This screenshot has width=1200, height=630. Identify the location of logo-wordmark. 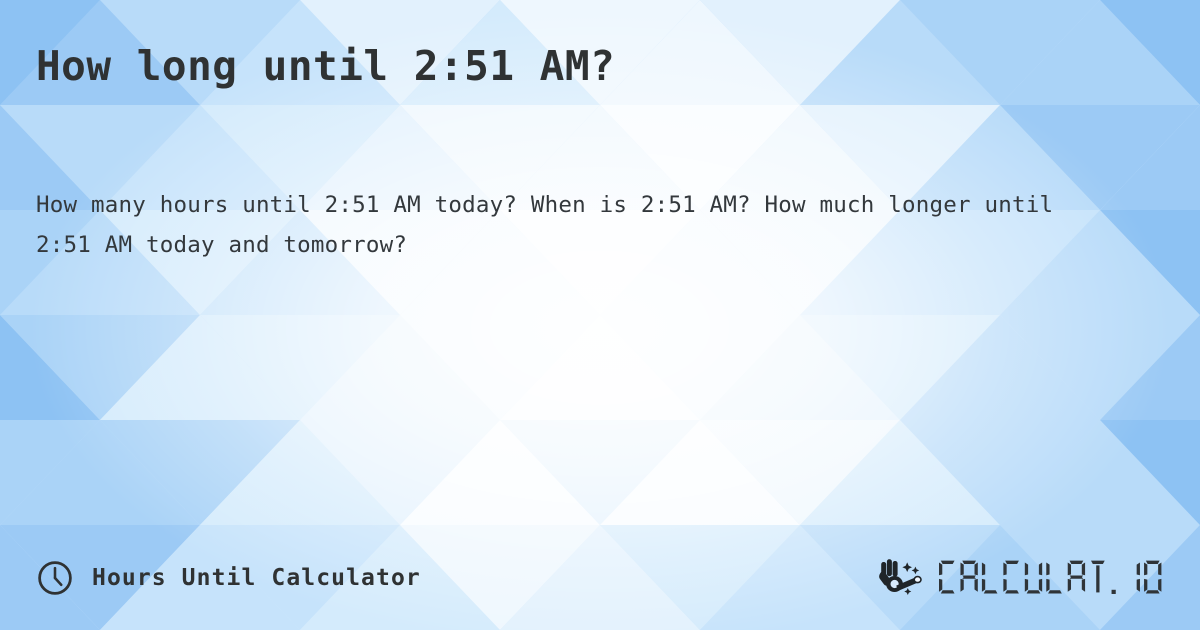
(1050, 577).